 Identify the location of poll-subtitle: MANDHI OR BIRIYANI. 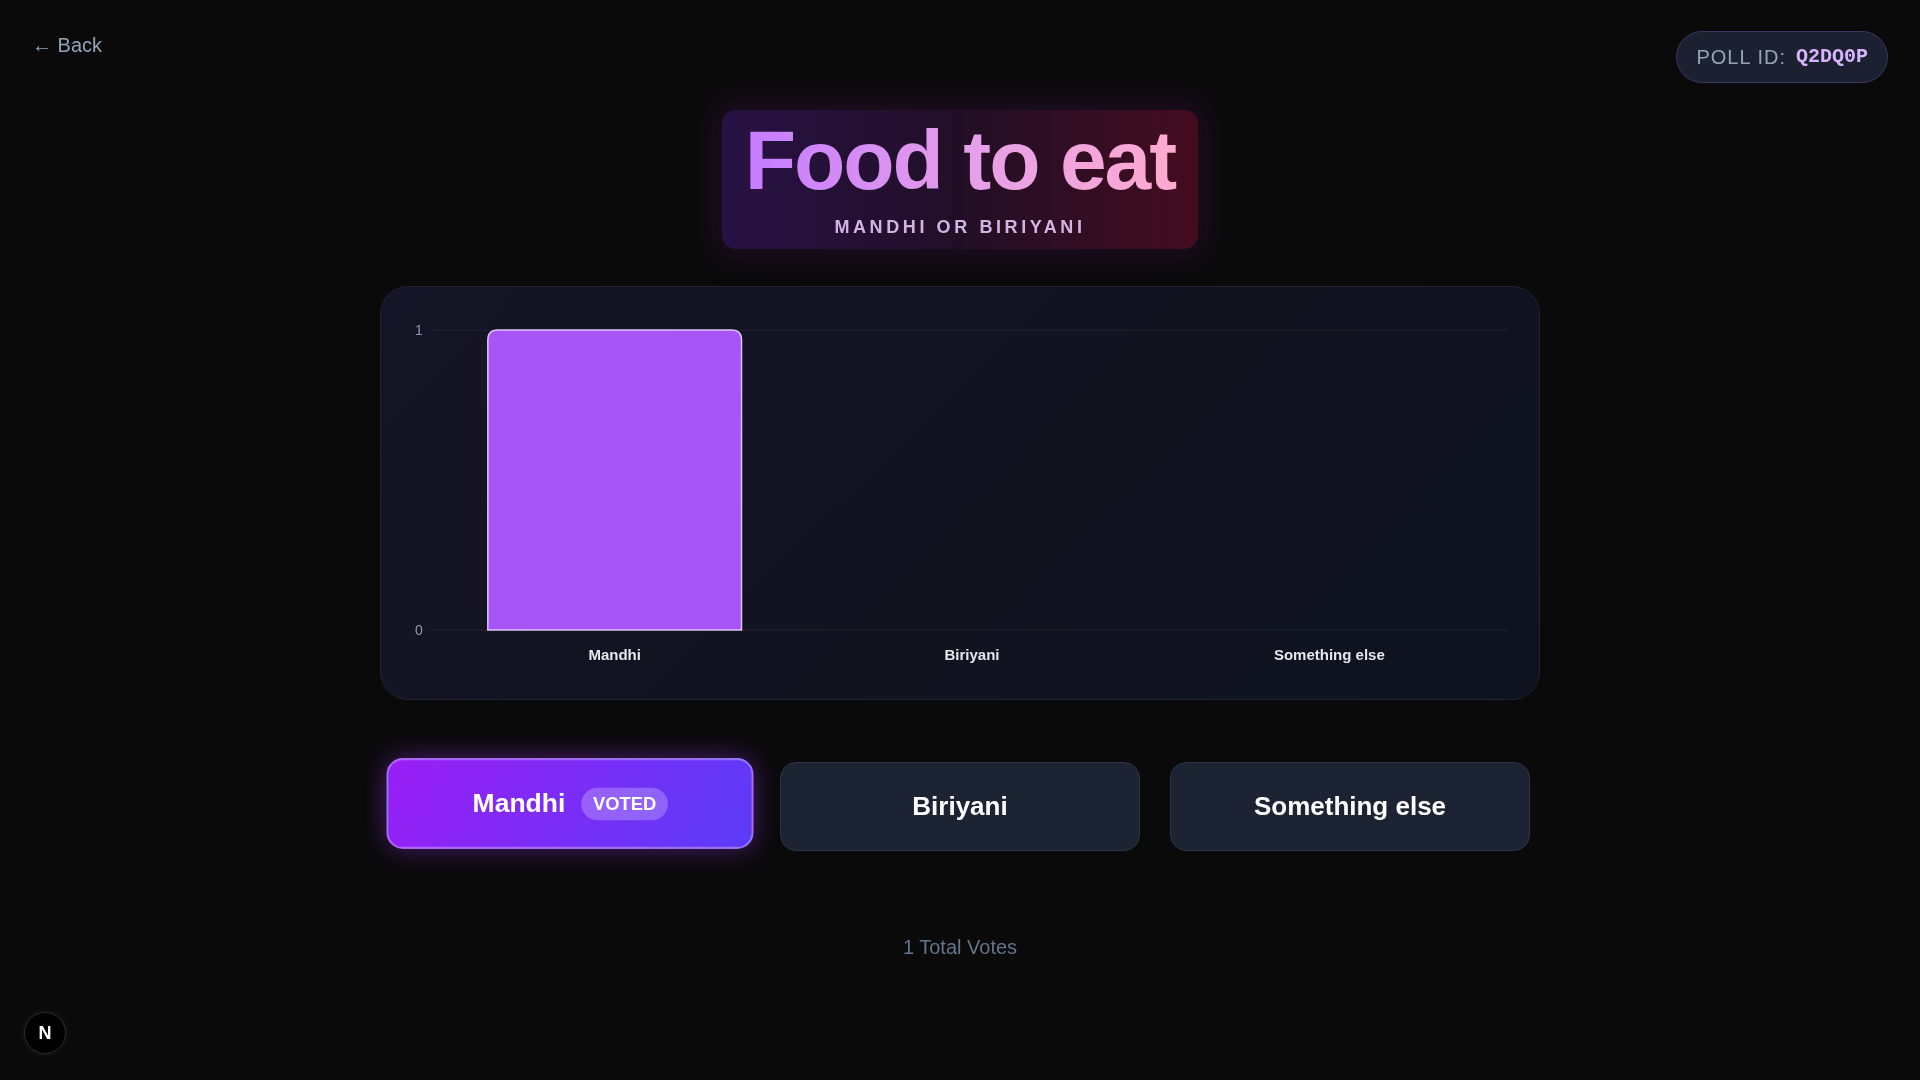
(960, 227).